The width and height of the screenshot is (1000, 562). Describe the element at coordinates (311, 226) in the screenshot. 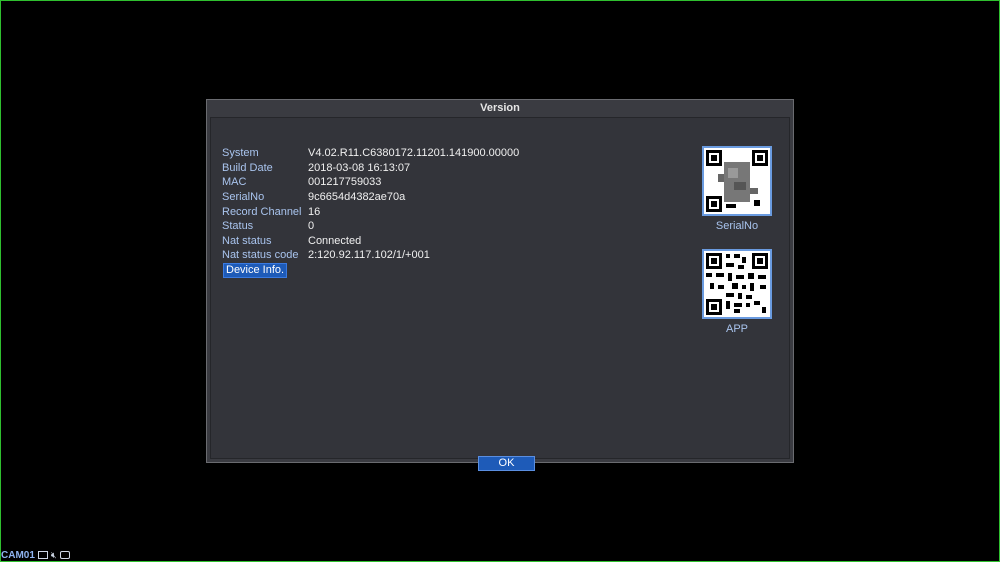

I see `info-value: 0` at that location.